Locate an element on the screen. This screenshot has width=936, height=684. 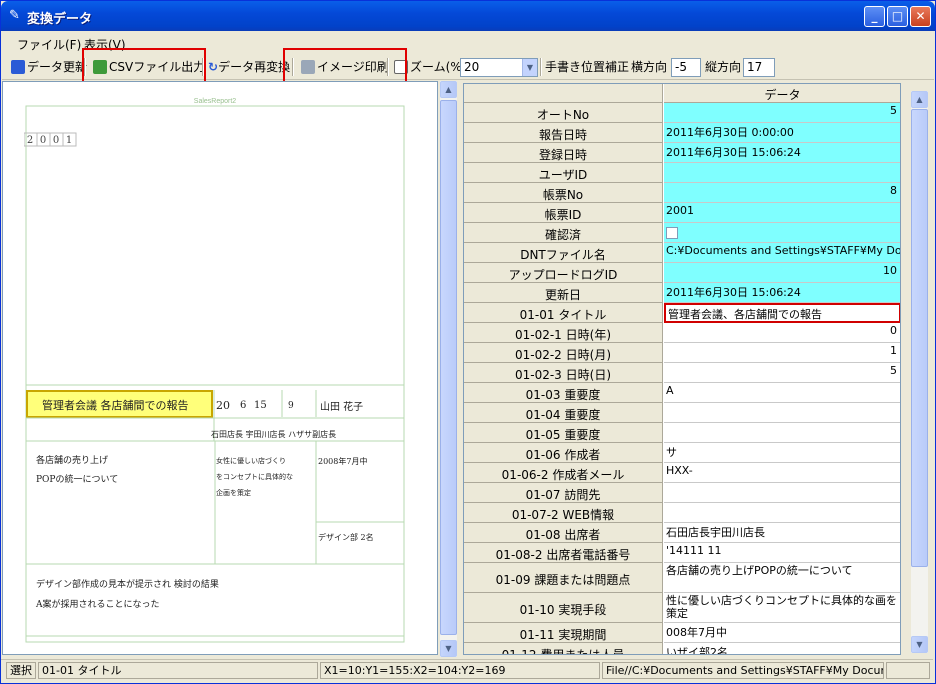
confirmed-checkbox is located at coordinates (672, 233).